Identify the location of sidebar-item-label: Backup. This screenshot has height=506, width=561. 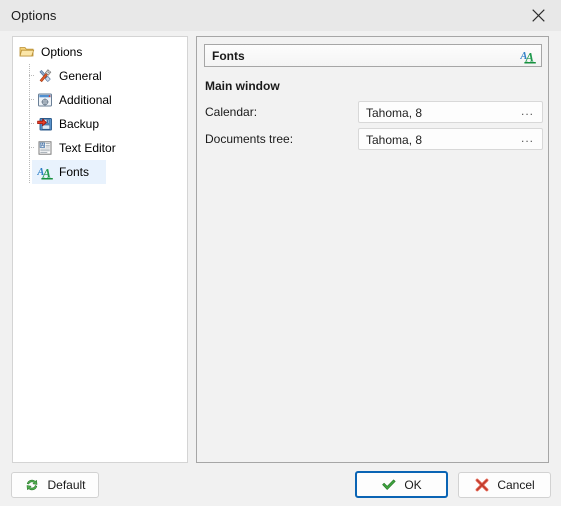
(79, 124).